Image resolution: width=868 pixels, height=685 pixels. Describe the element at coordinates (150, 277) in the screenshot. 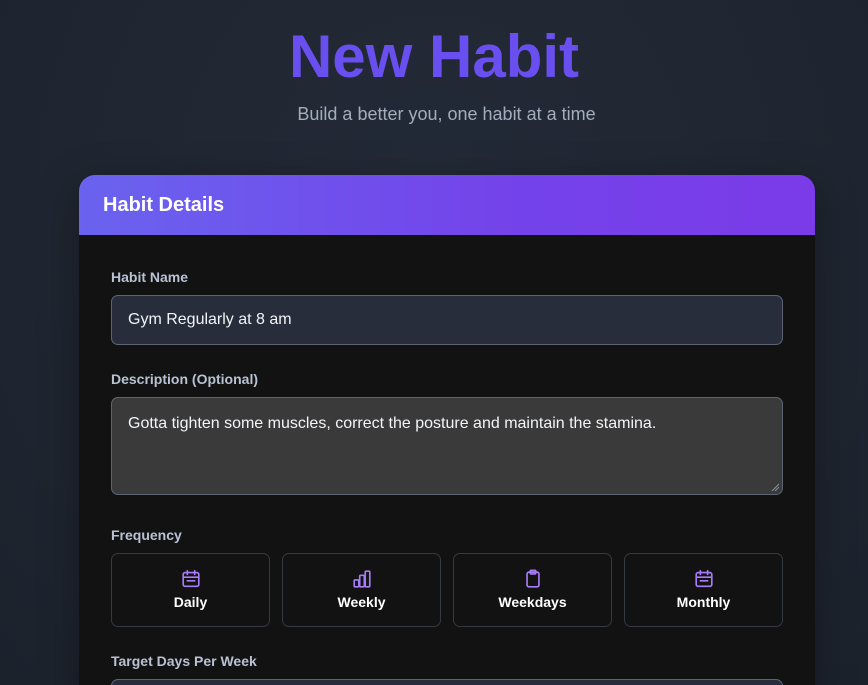

I see `habit-name-label: Habit Name` at that location.